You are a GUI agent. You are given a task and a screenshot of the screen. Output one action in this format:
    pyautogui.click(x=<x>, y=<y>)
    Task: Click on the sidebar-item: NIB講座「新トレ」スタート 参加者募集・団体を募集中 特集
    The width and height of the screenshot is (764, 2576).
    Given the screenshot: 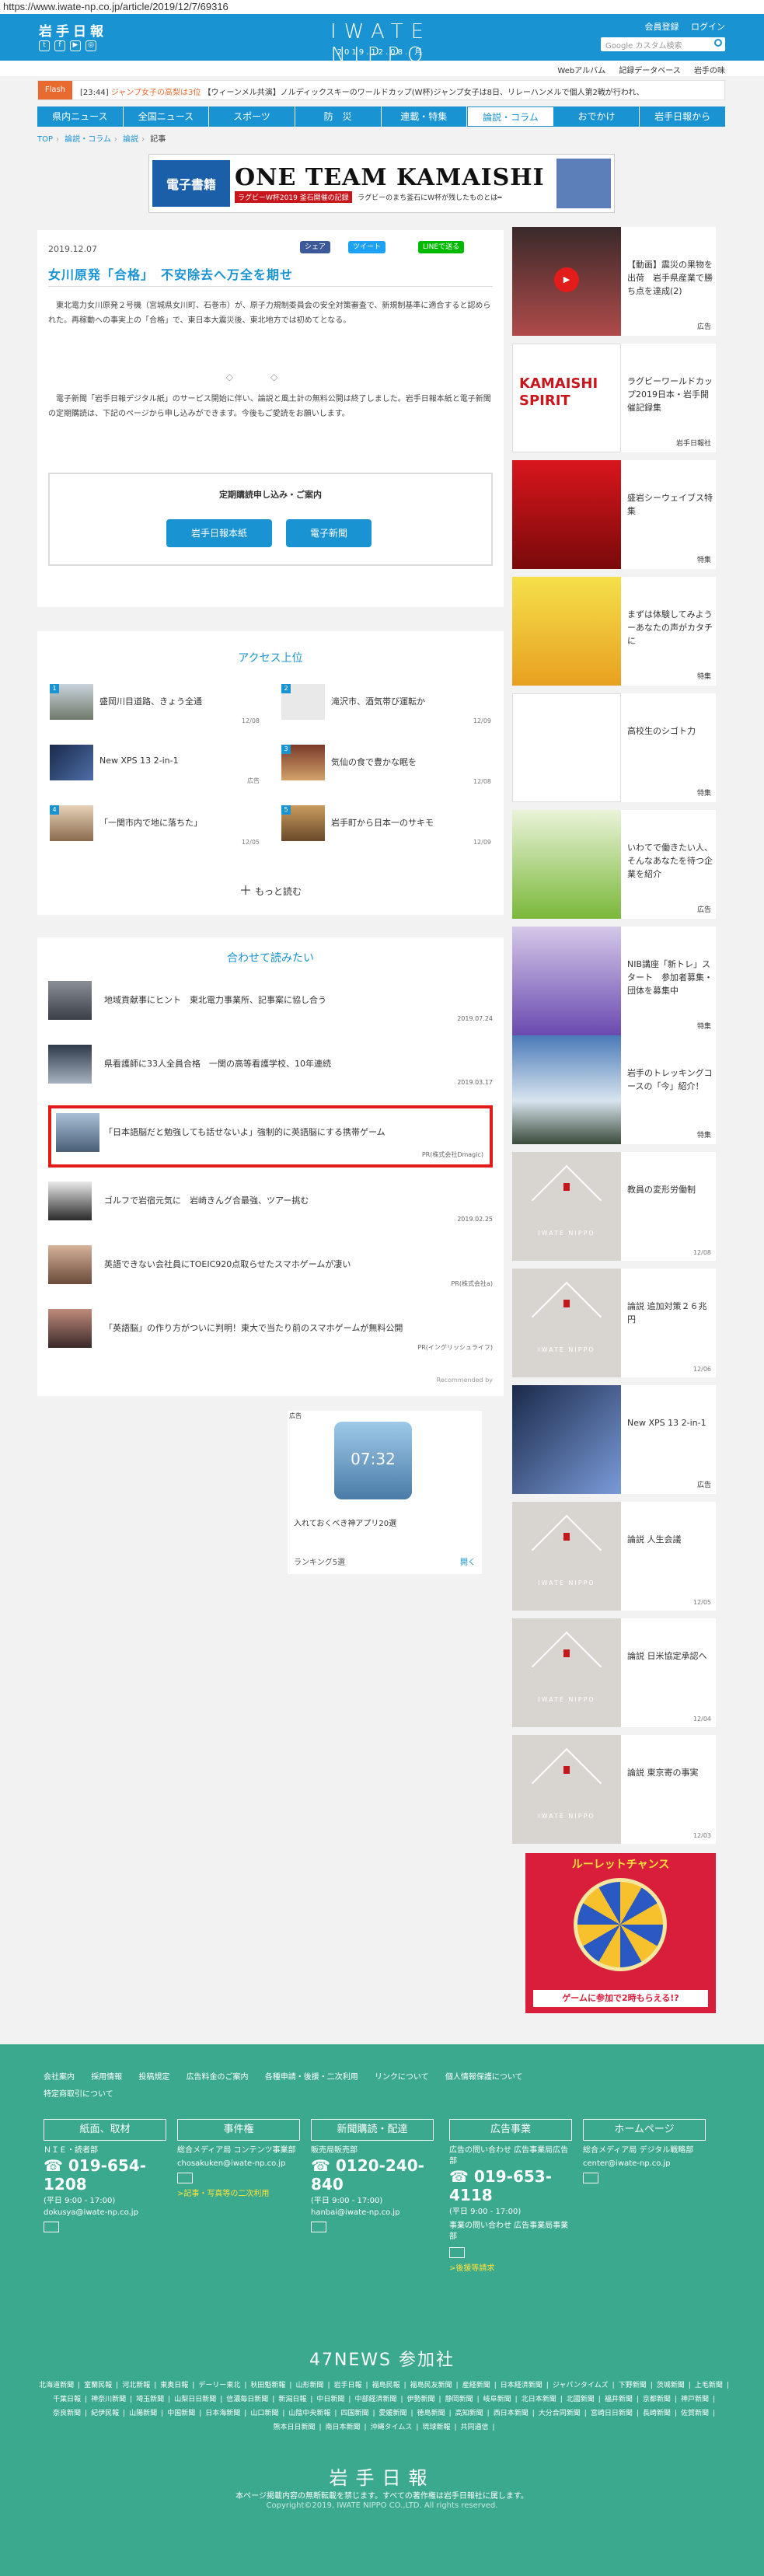 What is the action you would take?
    pyautogui.click(x=614, y=981)
    